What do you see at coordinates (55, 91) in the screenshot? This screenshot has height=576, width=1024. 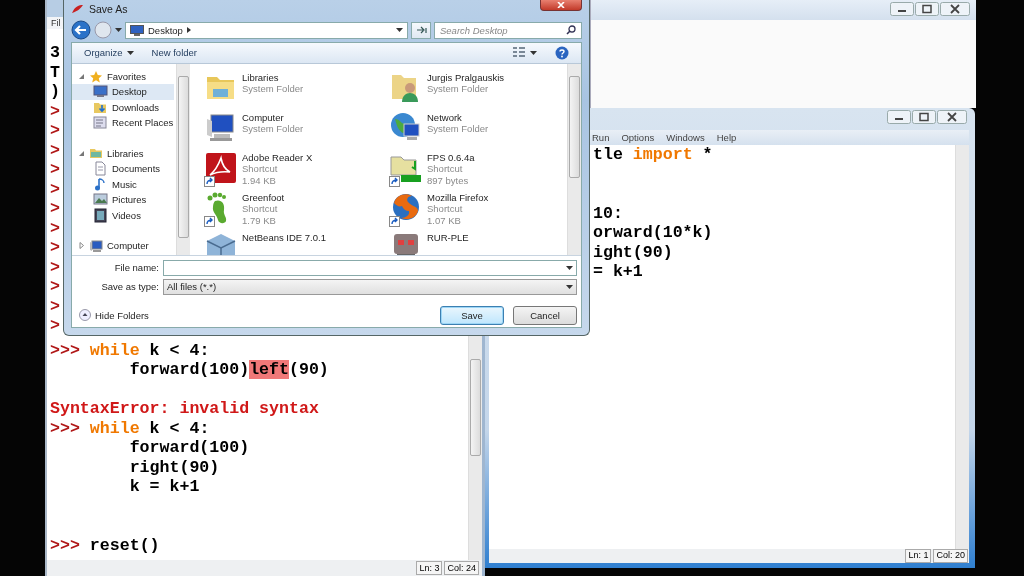 I see `code-line: )` at bounding box center [55, 91].